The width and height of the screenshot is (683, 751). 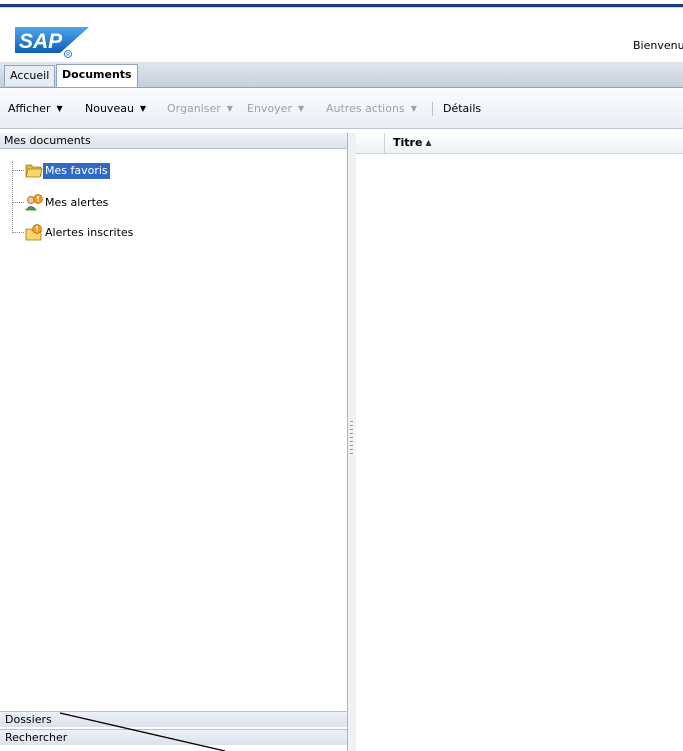 I want to click on organiser-label: Organiser, so click(x=194, y=108).